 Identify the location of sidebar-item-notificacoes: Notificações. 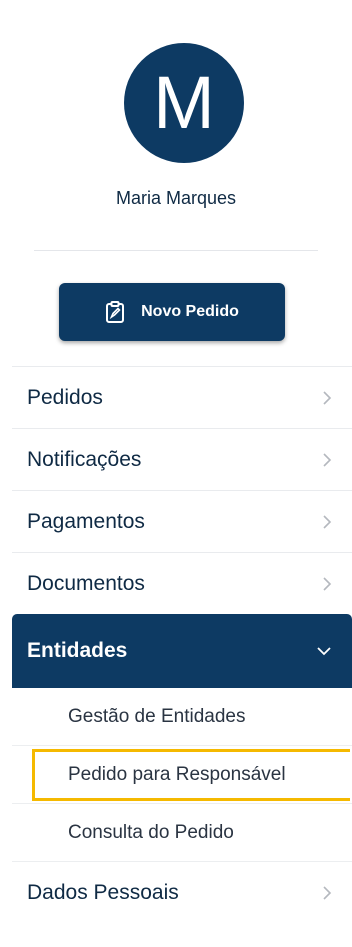
(182, 459).